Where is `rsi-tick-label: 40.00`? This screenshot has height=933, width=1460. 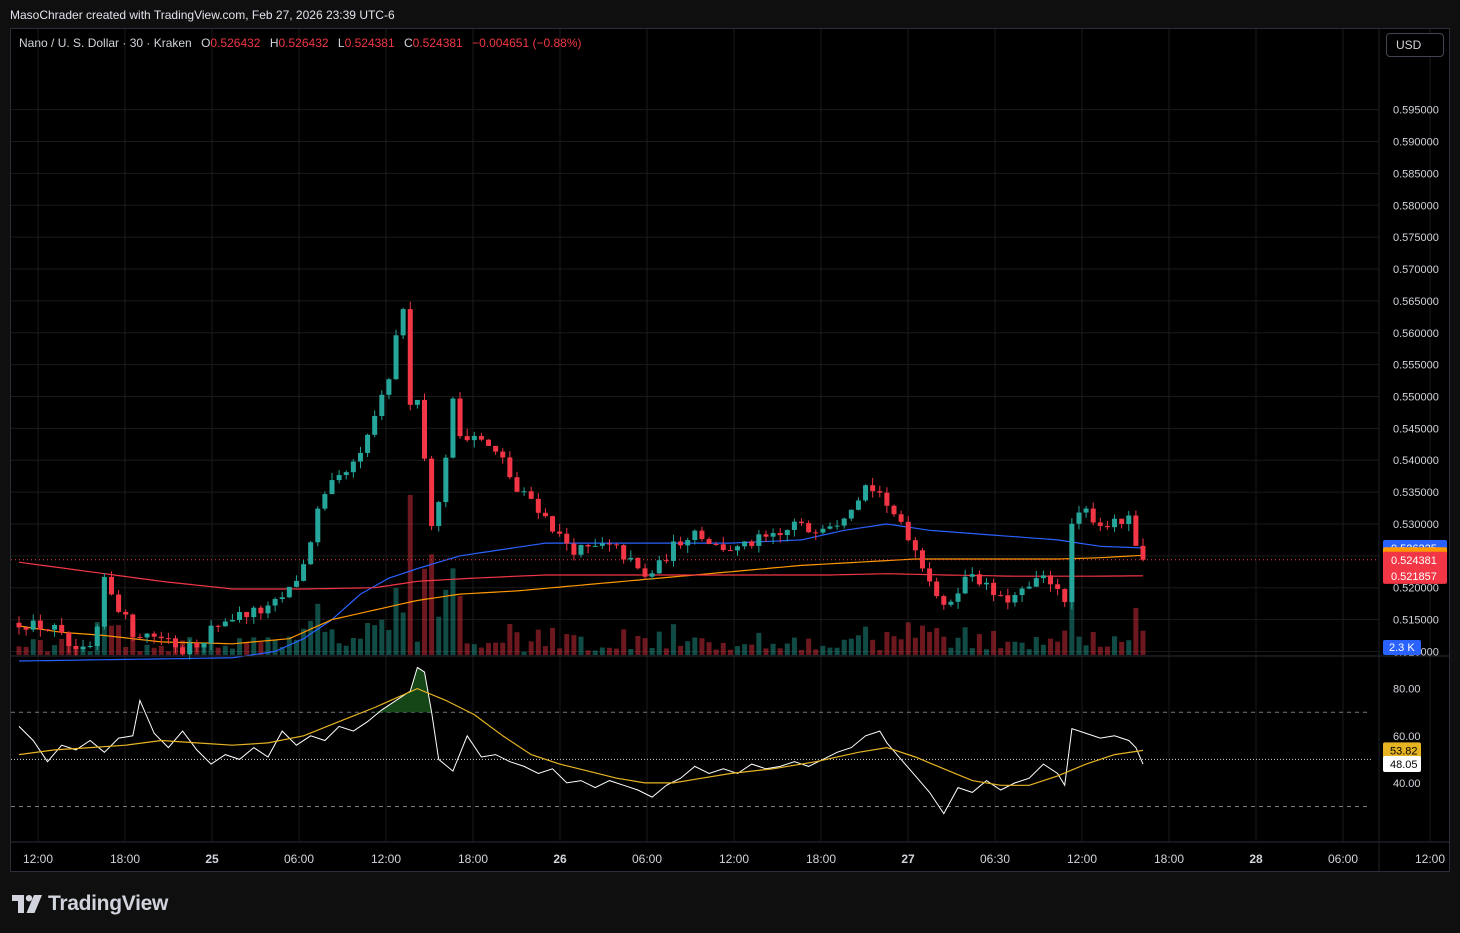 rsi-tick-label: 40.00 is located at coordinates (1407, 784).